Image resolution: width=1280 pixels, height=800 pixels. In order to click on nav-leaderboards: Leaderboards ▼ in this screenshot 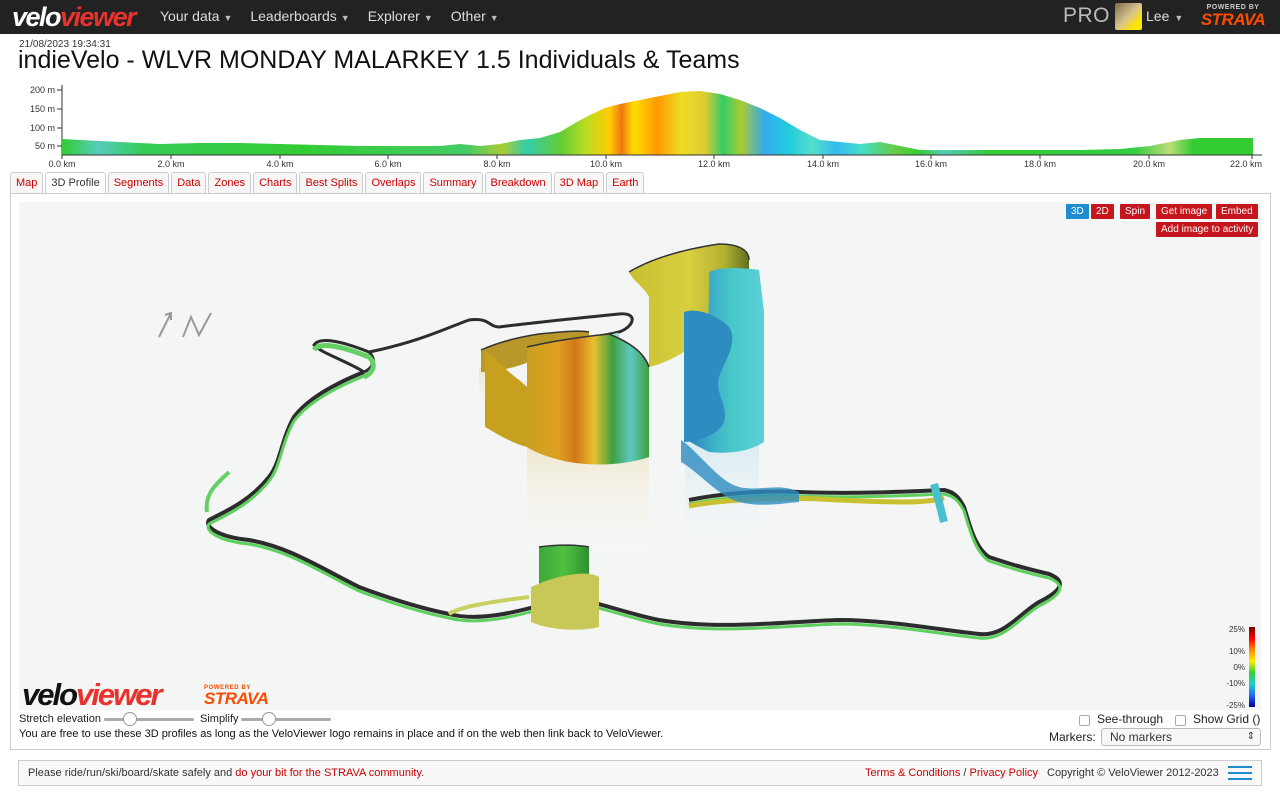, I will do `click(304, 17)`.